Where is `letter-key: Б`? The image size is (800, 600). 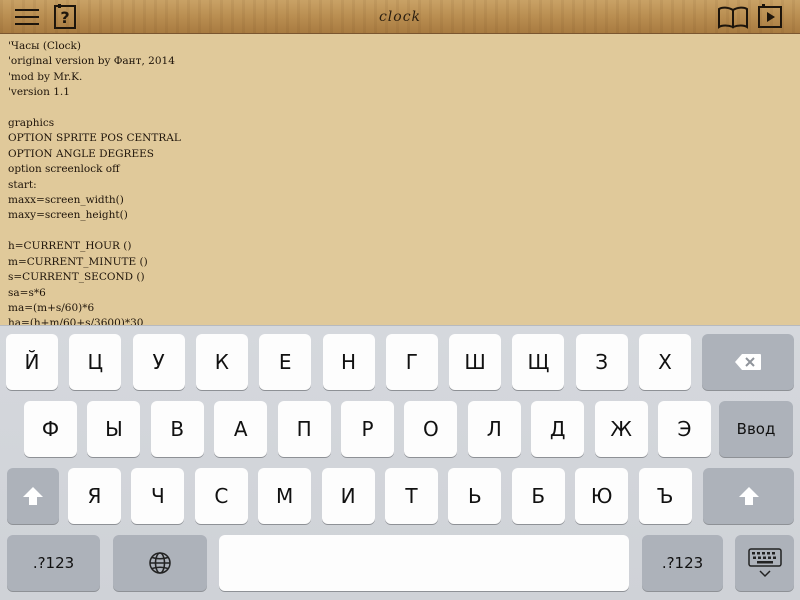 letter-key: Б is located at coordinates (538, 496).